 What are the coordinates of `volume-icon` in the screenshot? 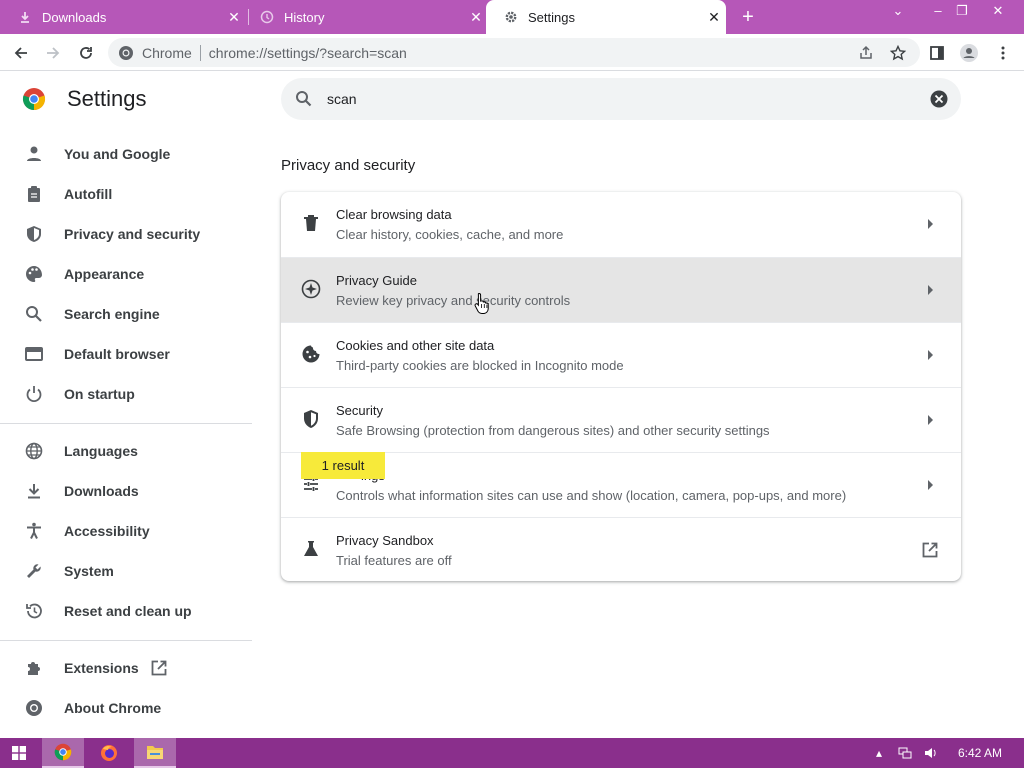 It's located at (933, 753).